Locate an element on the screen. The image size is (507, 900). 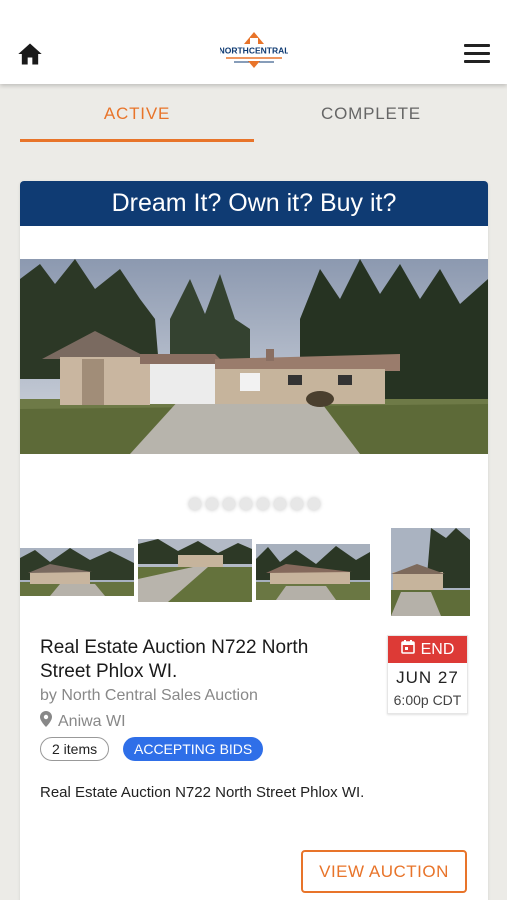
app-header: NORTHCENTRAL is located at coordinates (253, 42).